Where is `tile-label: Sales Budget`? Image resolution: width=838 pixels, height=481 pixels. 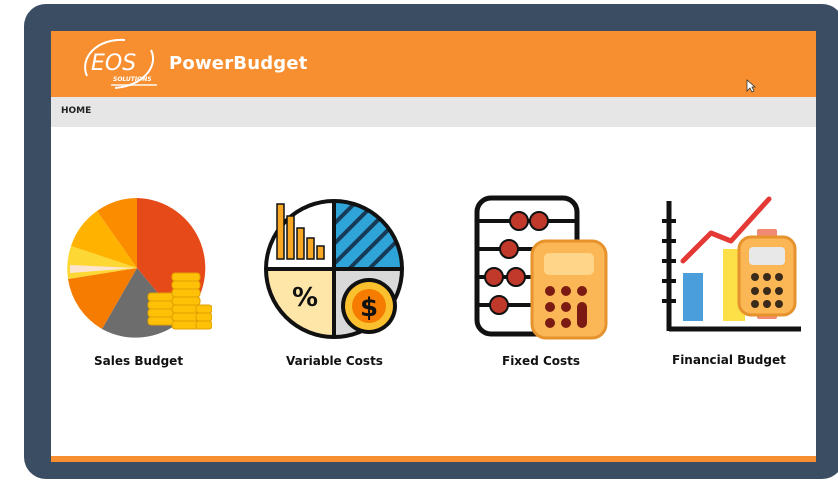
tile-label: Sales Budget is located at coordinates (139, 361).